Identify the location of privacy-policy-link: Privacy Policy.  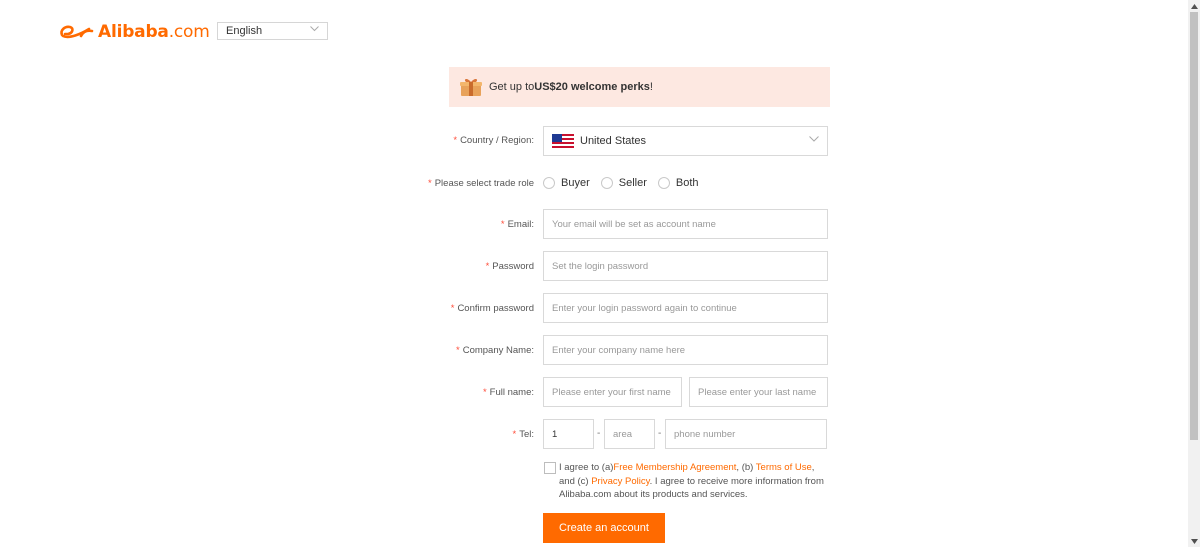
(620, 481).